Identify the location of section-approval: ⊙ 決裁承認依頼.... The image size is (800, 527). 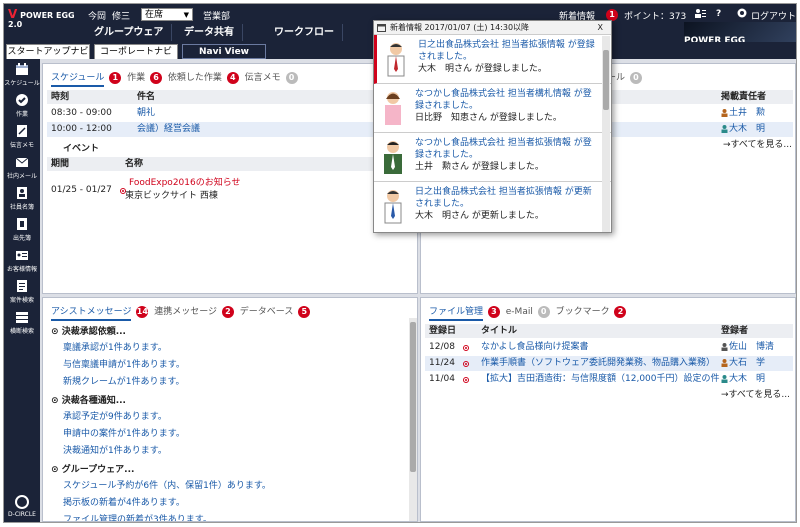
(88, 330).